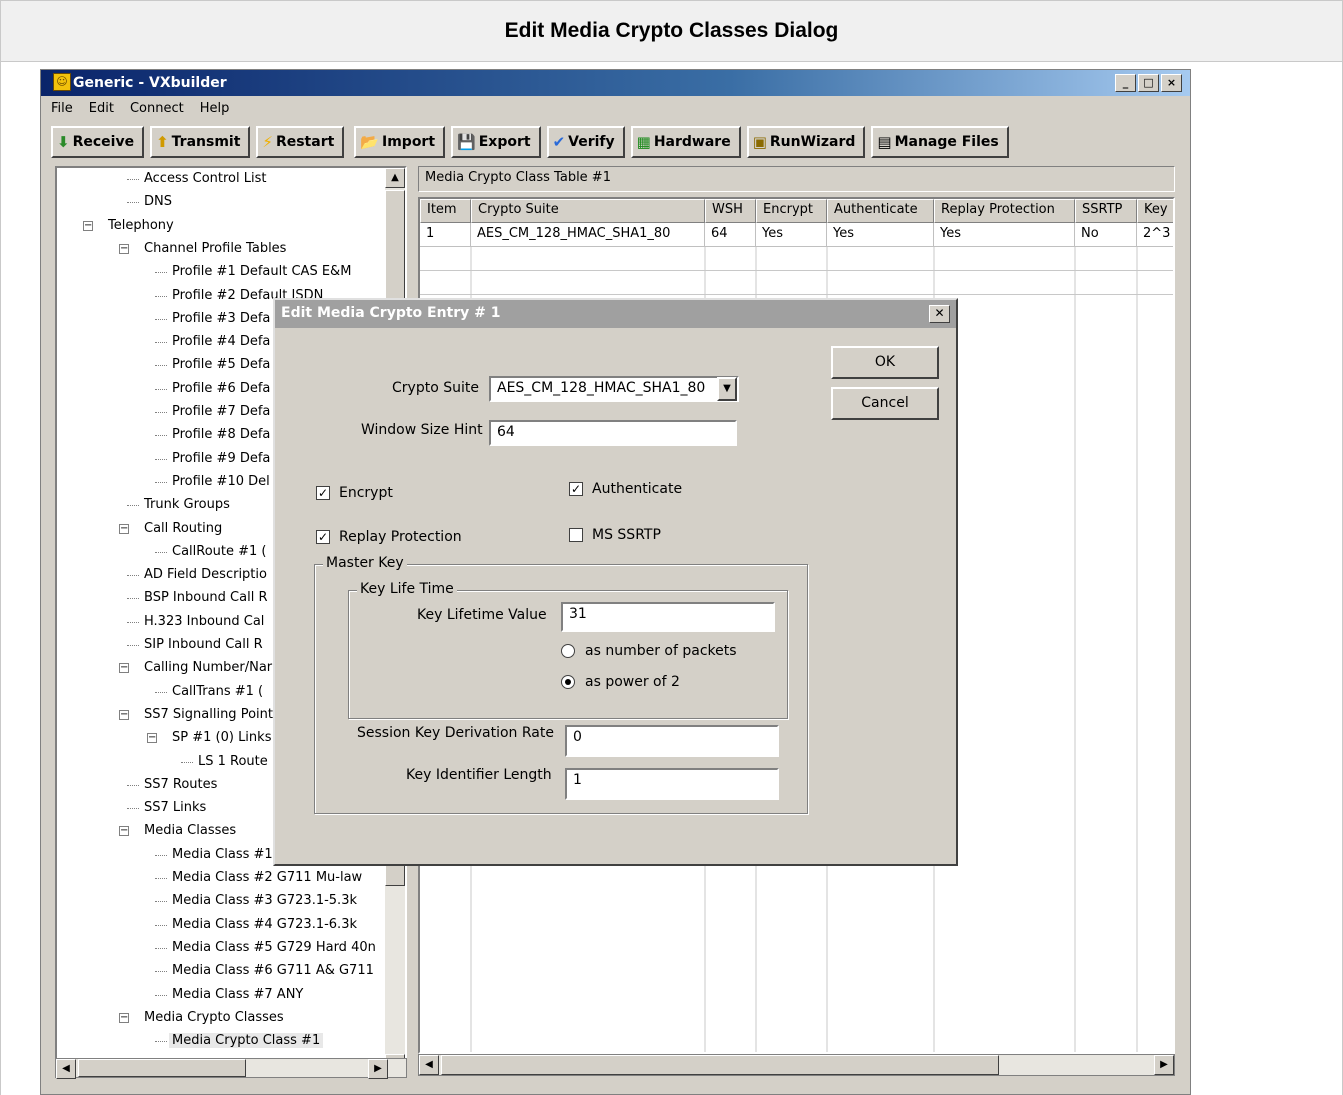 The width and height of the screenshot is (1343, 1095). I want to click on col-key: Key, so click(1155, 211).